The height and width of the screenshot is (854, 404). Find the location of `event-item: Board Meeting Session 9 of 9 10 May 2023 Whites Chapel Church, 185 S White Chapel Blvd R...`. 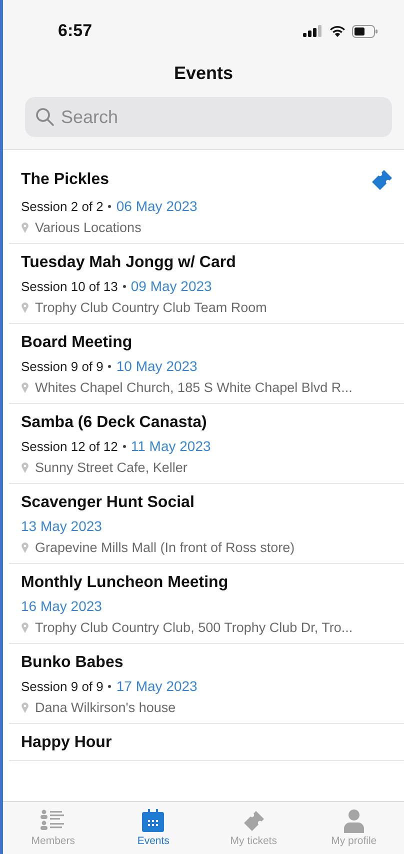

event-item: Board Meeting Session 9 of 9 10 May 2023 Whites Chapel Church, 185 S White Chapel Blvd R... is located at coordinates (206, 364).